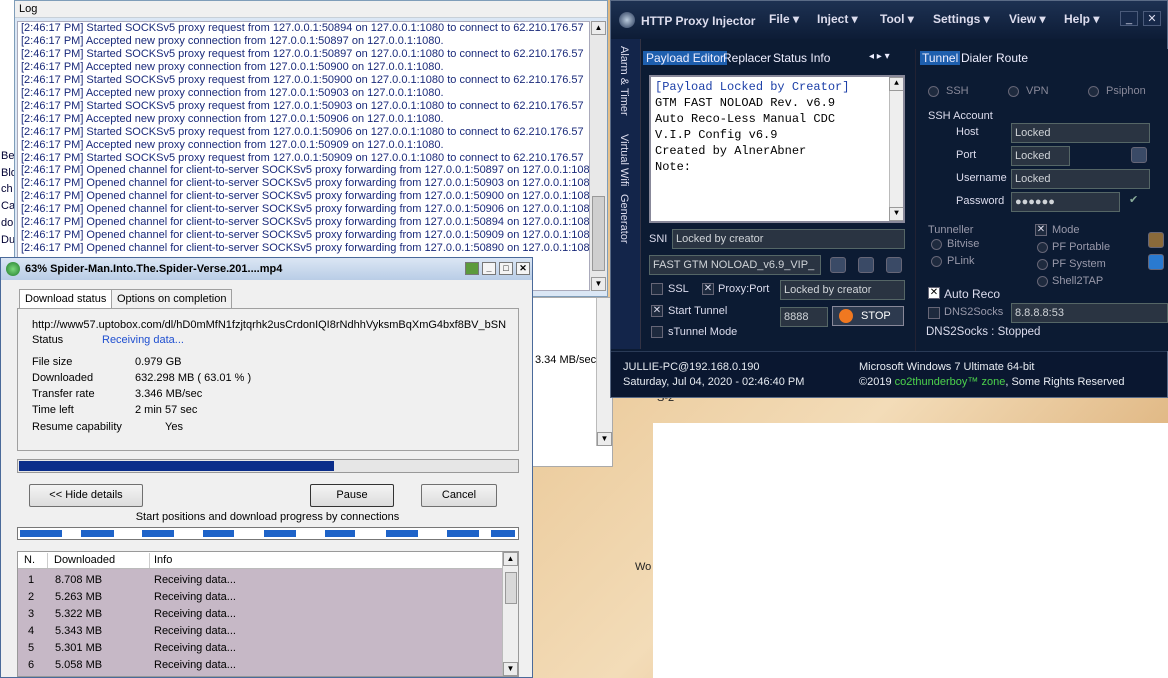 This screenshot has width=1168, height=678. I want to click on connection-segment, so click(41, 533).